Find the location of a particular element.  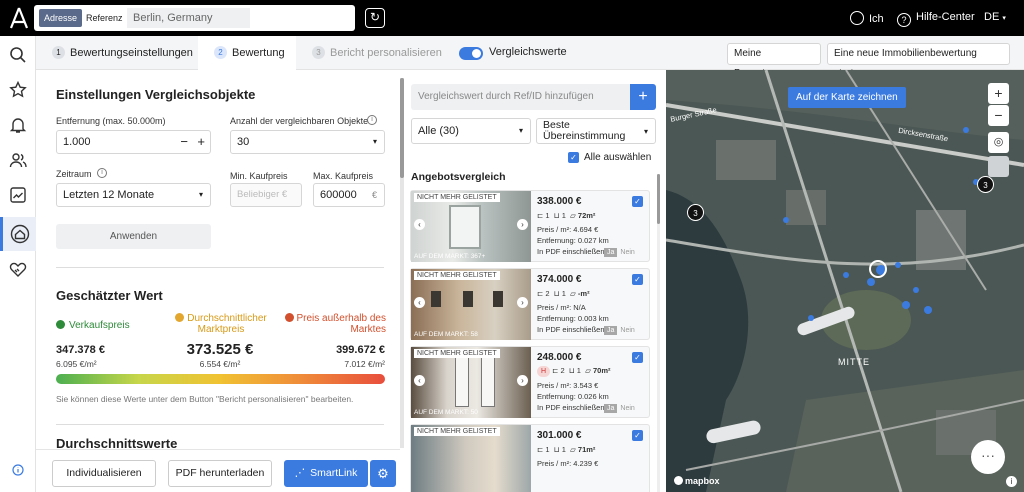

info-icon is located at coordinates (18, 470).